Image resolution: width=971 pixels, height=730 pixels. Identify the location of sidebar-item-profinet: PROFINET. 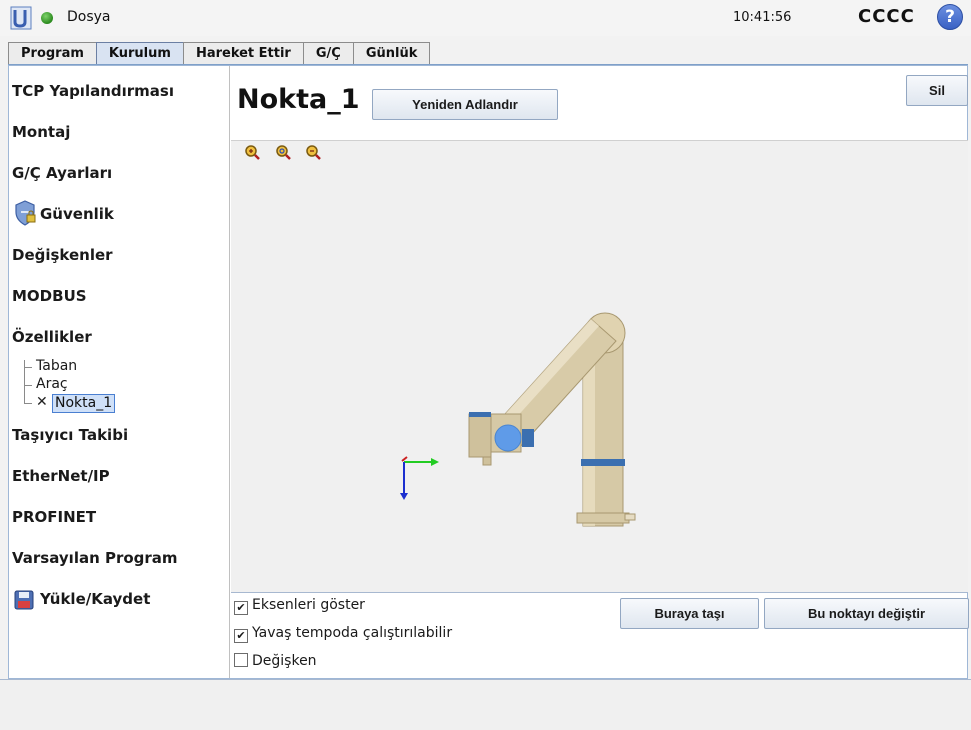
(54, 517).